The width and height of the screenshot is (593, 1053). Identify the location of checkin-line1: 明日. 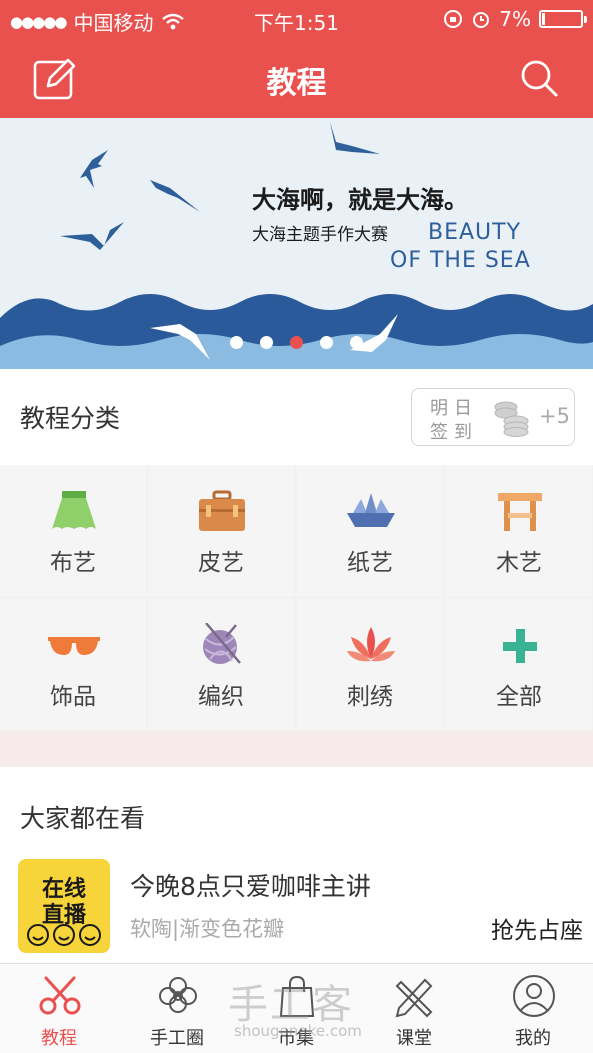
(454, 408).